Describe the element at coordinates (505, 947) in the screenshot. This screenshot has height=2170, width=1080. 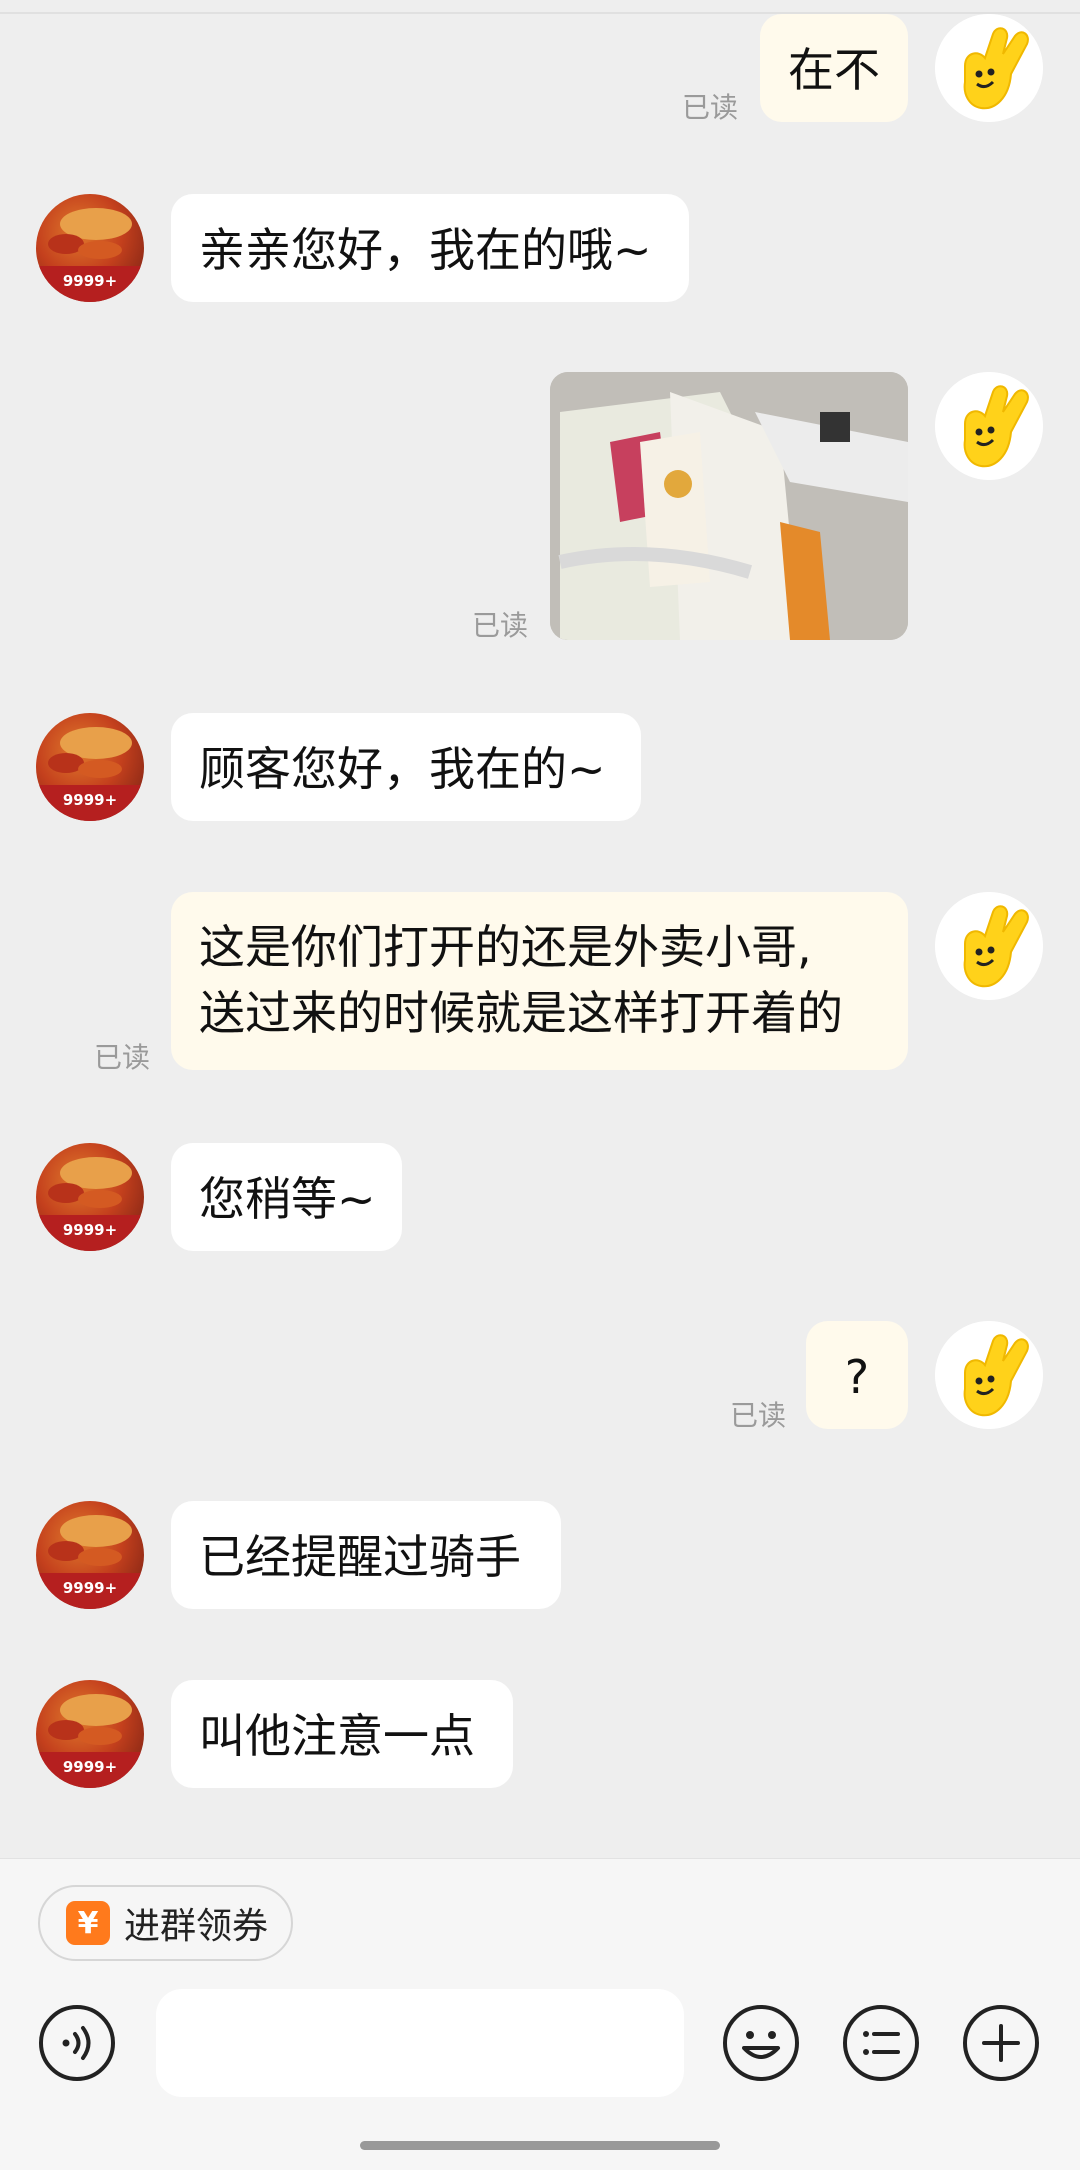
I see `message-line: 这是你们打开的还是外卖小哥,` at that location.